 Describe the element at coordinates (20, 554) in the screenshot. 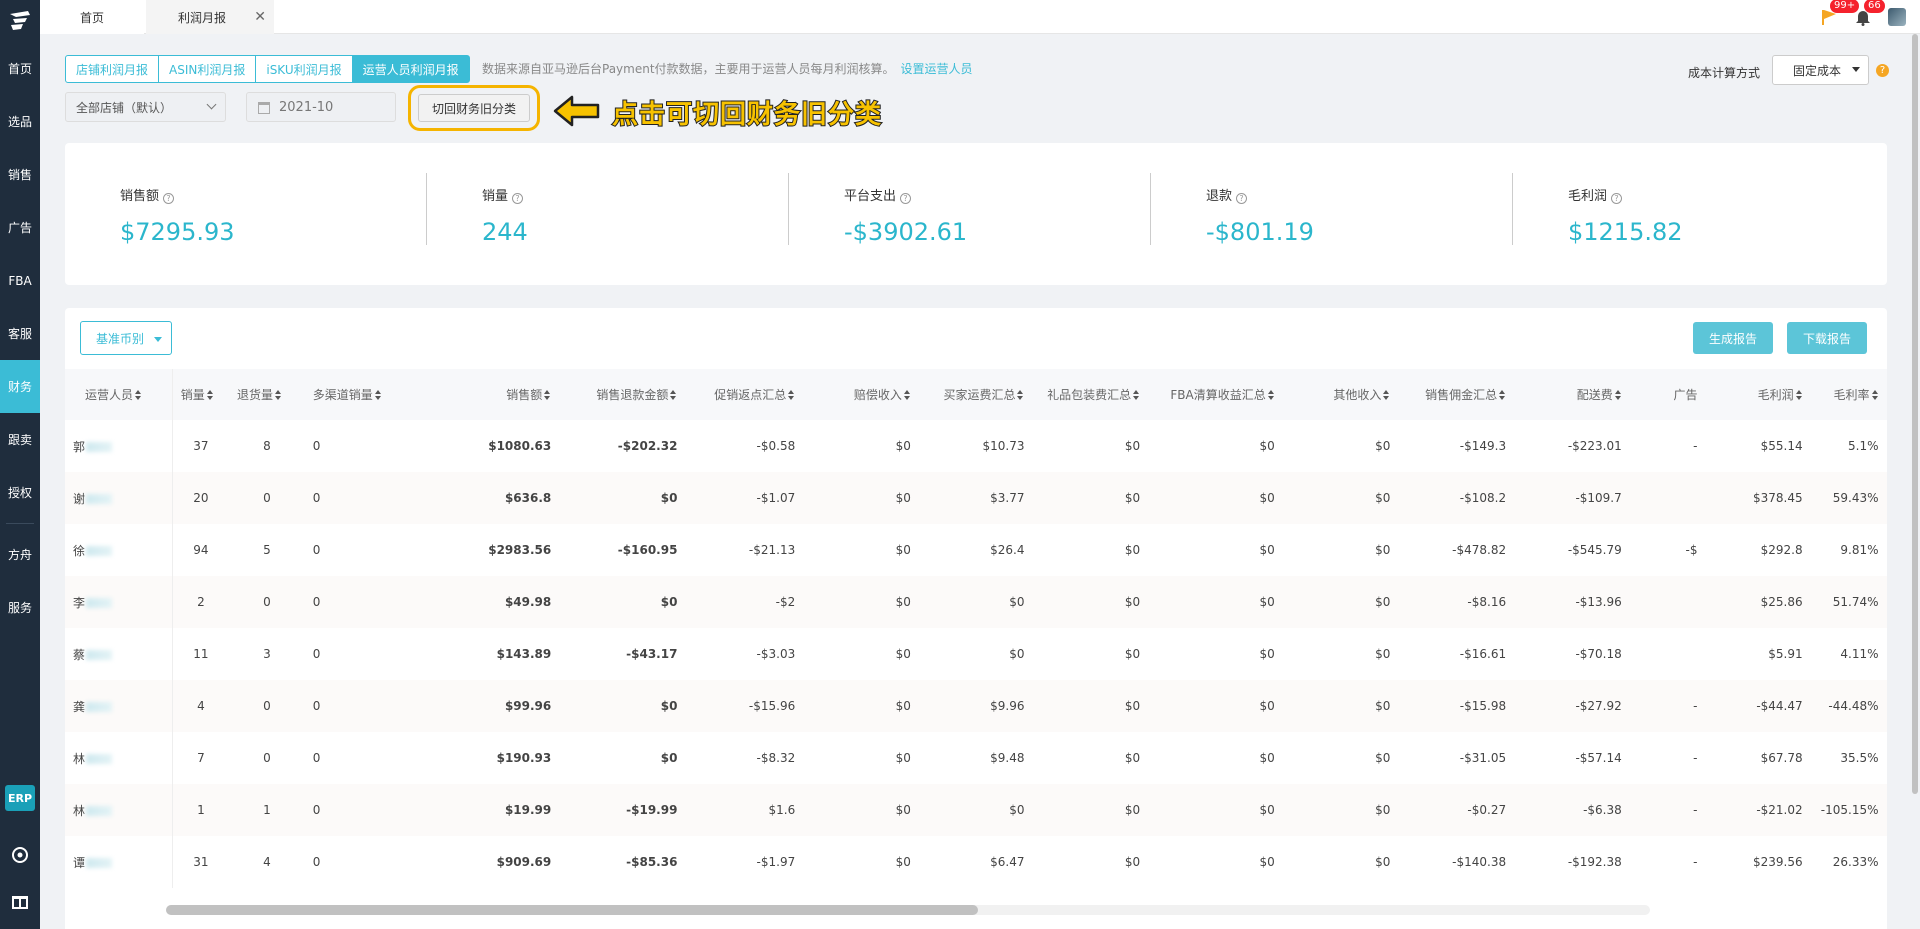

I see `sidebar-item-9: 方舟` at that location.